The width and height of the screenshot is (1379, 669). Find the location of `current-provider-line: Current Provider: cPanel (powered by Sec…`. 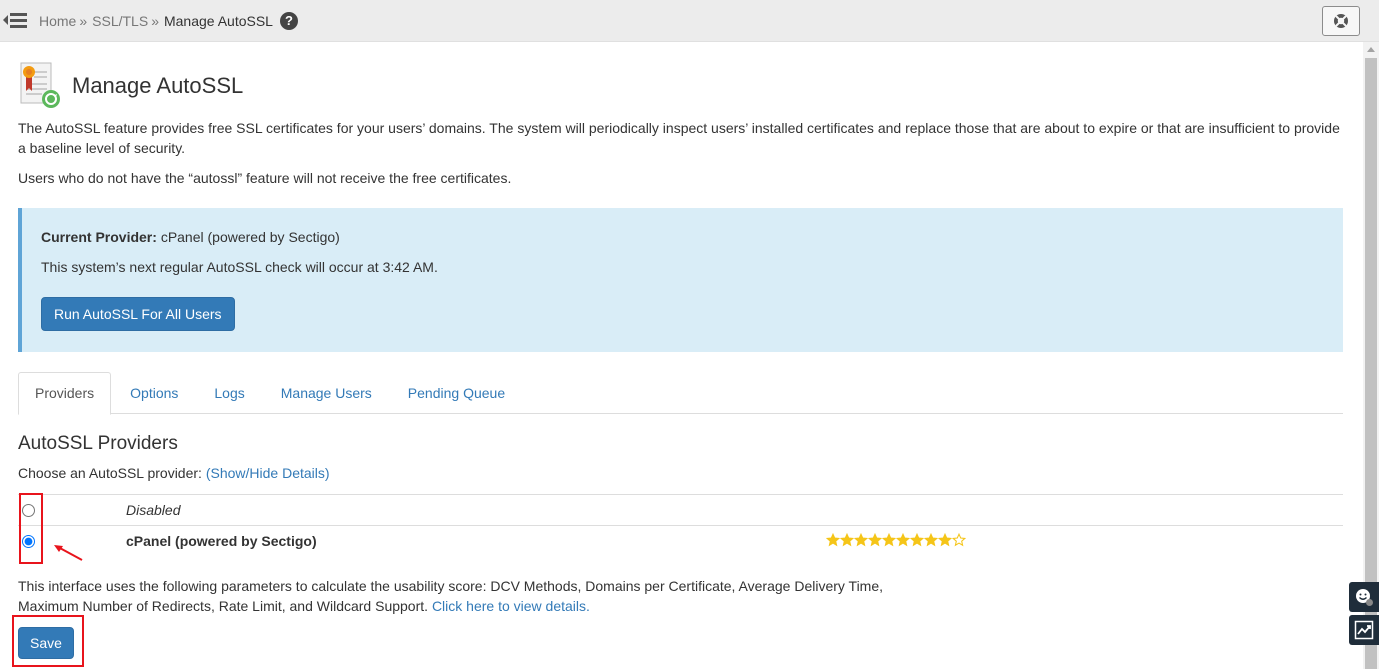

current-provider-line: Current Provider: cPanel (powered by Sec… is located at coordinates (190, 237).